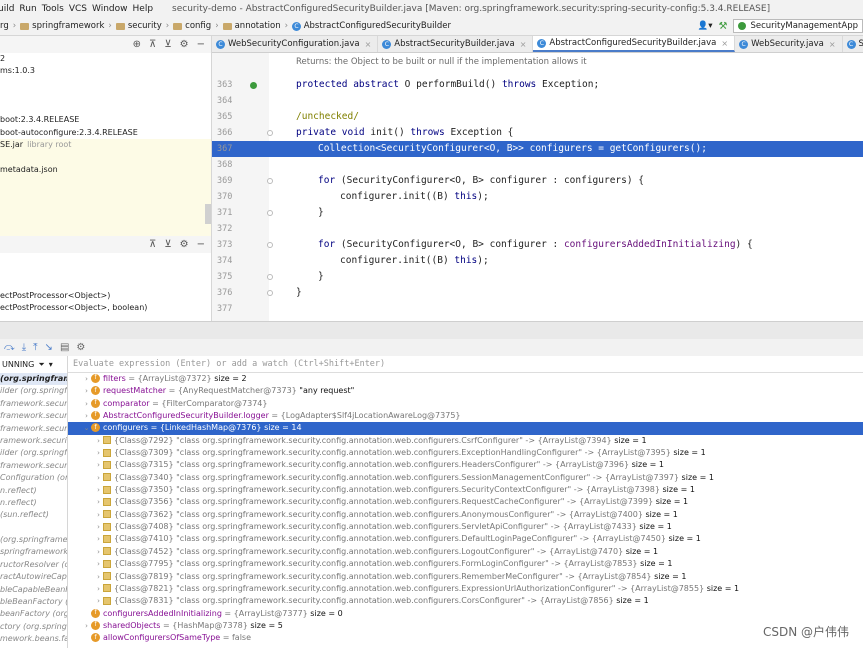 The width and height of the screenshot is (863, 648). What do you see at coordinates (35, 347) in the screenshot?
I see `step-out-icon: ⤒` at bounding box center [35, 347].